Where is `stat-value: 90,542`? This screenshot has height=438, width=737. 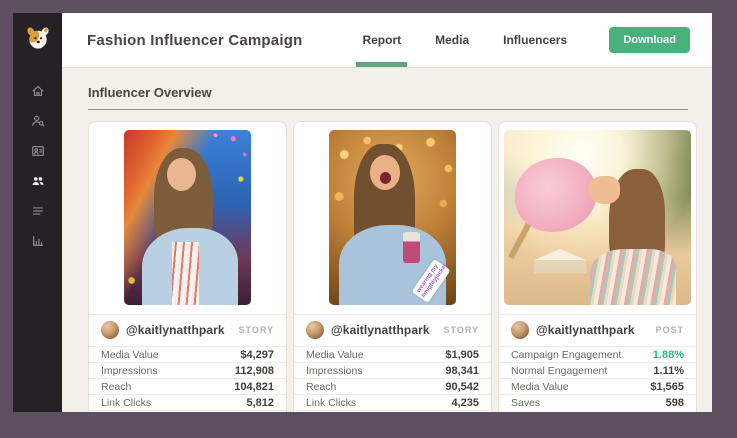 stat-value: 90,542 is located at coordinates (462, 387).